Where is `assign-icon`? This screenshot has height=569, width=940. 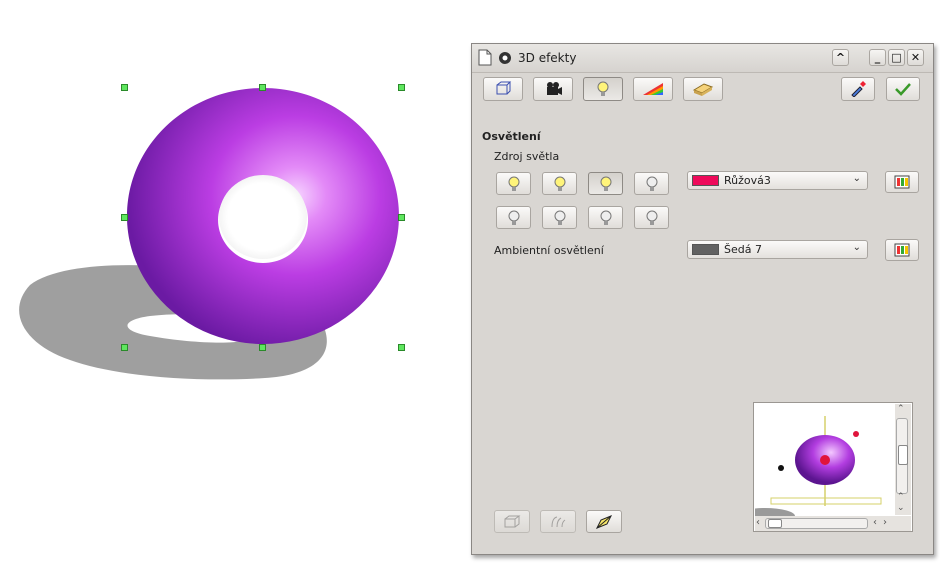
assign-icon is located at coordinates (858, 89).